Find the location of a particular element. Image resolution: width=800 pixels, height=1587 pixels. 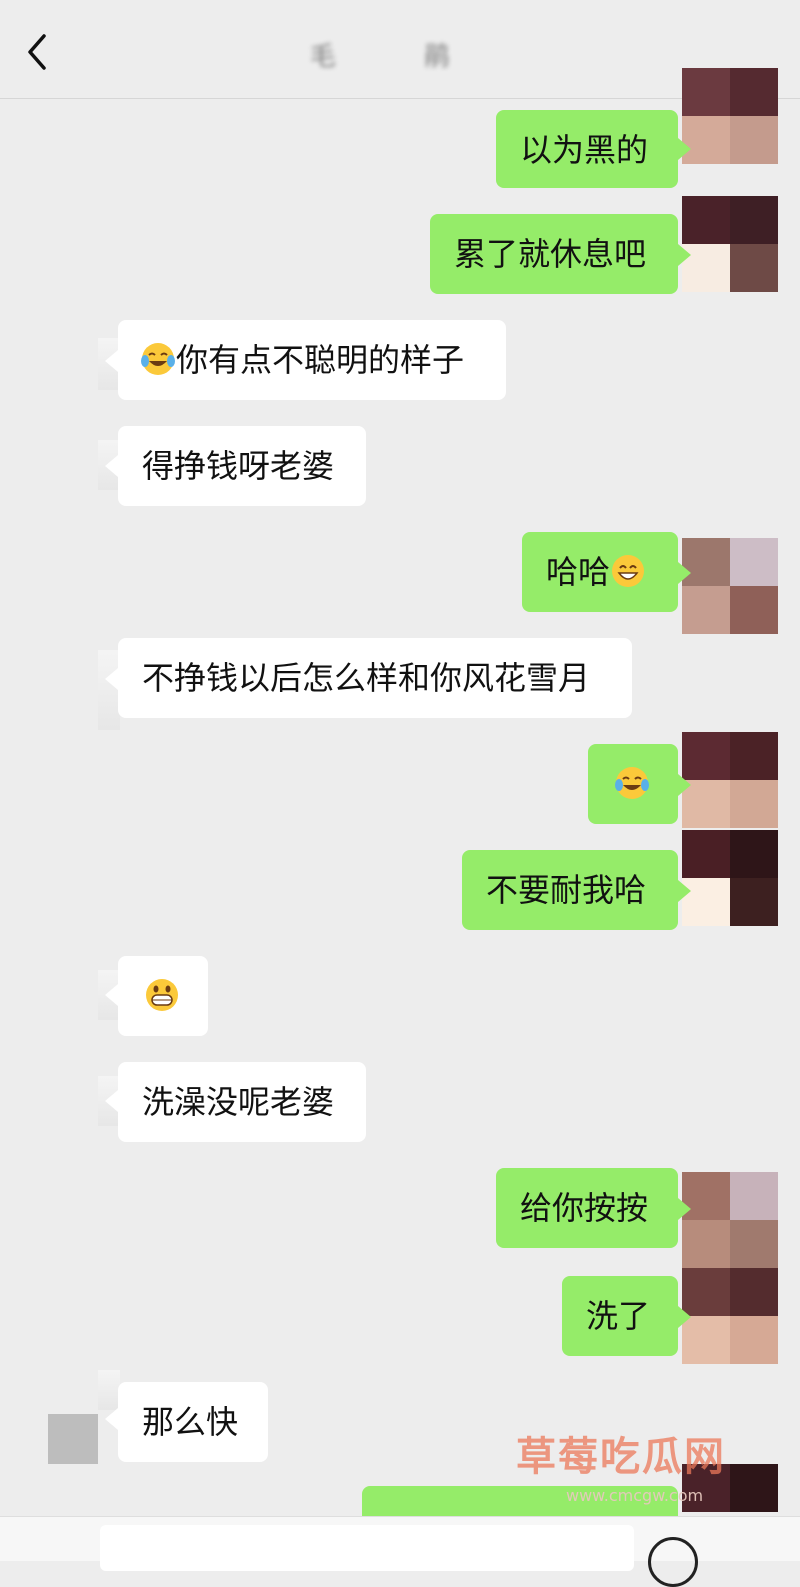

chat-header: 毛 鹃 is located at coordinates (400, 49).